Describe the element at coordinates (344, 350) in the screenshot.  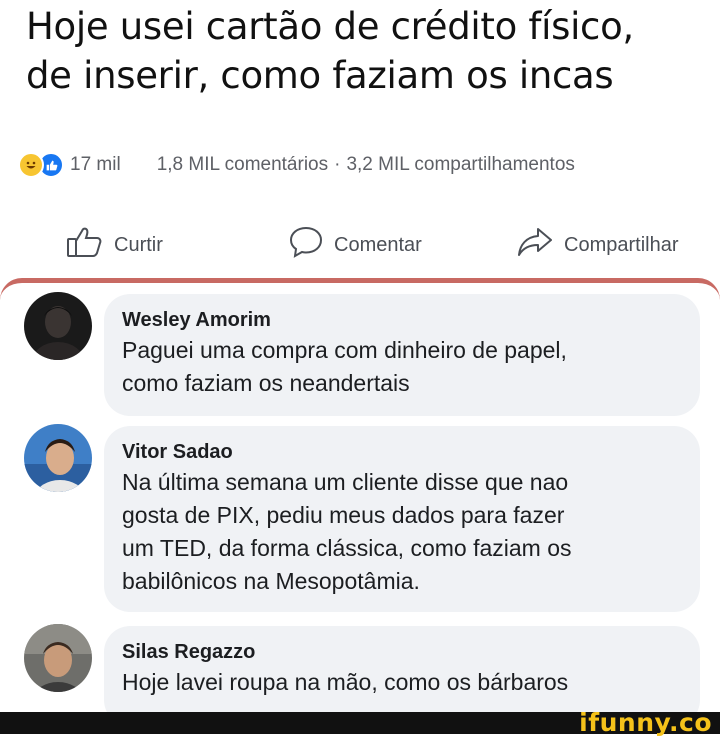
I see `comment-text-line: Paguei uma compra com dinheiro de papel,` at that location.